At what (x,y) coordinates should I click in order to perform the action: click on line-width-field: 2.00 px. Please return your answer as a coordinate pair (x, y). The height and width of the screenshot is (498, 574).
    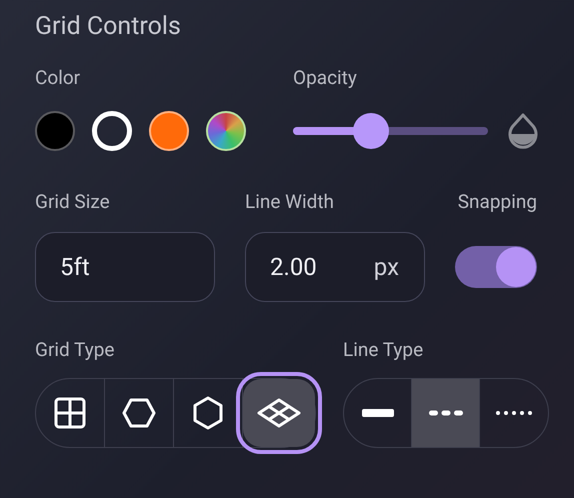
    Looking at the image, I should click on (335, 267).